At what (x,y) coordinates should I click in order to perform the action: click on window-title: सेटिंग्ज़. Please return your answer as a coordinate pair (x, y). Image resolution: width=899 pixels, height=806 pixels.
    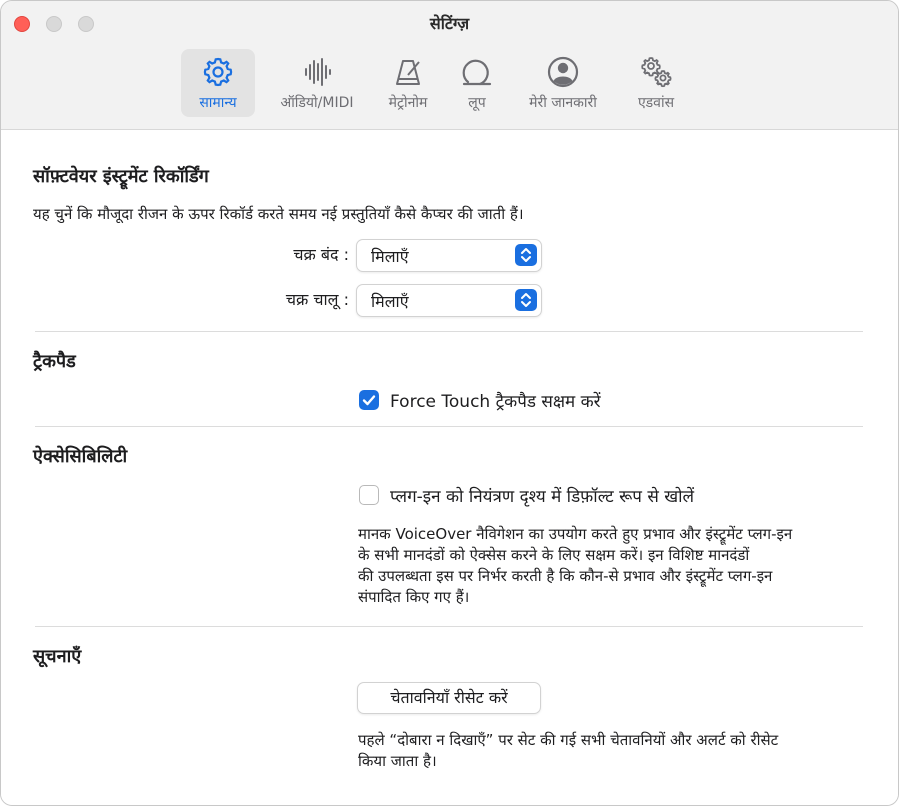
    Looking at the image, I should click on (449, 23).